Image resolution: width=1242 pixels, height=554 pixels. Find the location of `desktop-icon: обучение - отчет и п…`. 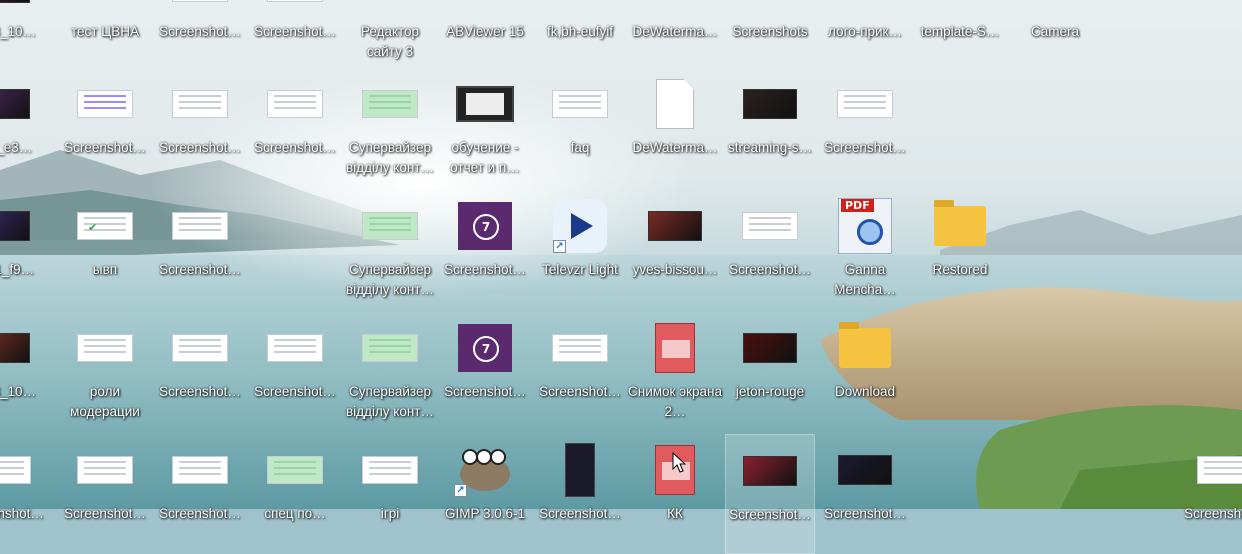

desktop-icon: обучение - отчет и п… is located at coordinates (485, 128).